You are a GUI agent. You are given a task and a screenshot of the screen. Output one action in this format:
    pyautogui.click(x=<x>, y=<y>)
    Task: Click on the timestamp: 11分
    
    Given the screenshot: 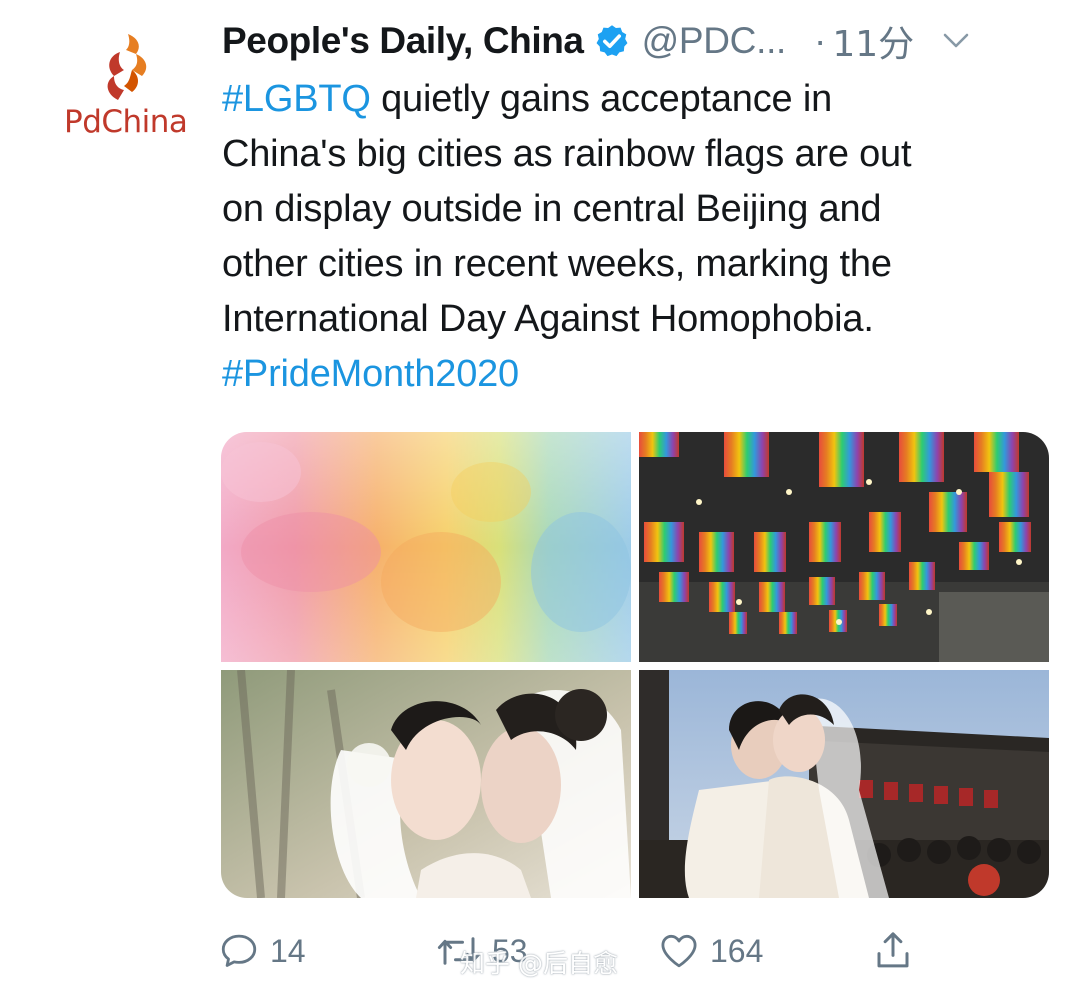 What is the action you would take?
    pyautogui.click(x=873, y=41)
    